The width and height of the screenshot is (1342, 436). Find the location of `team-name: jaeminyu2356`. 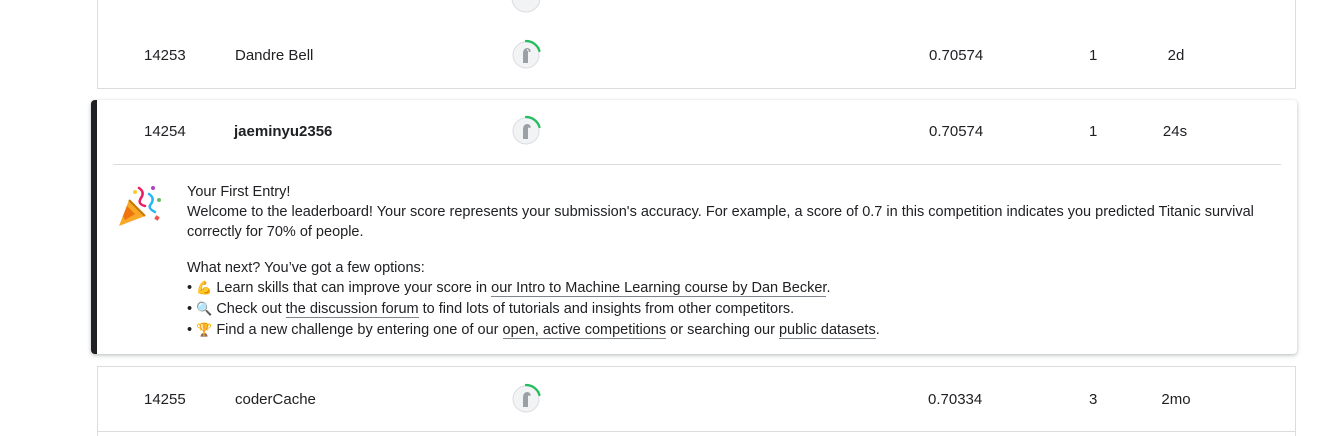

team-name: jaeminyu2356 is located at coordinates (283, 132).